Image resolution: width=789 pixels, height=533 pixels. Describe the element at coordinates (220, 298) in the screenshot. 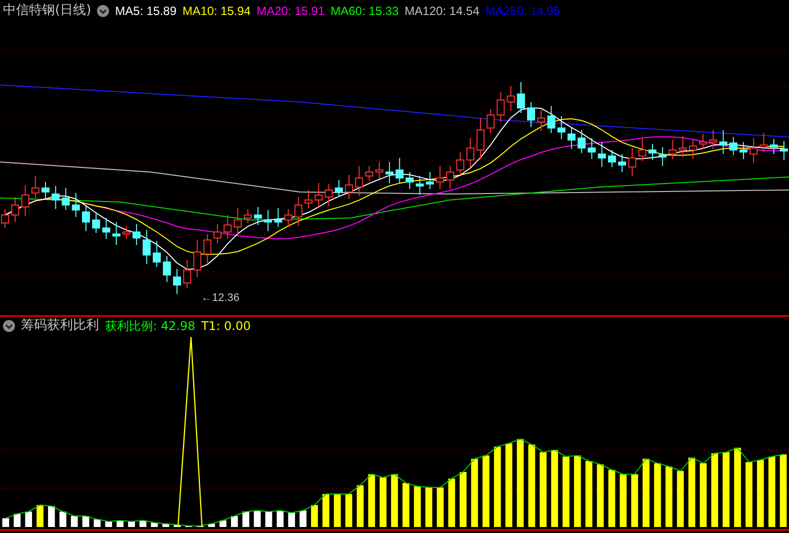

I see `low-price-label: ←12.36` at that location.